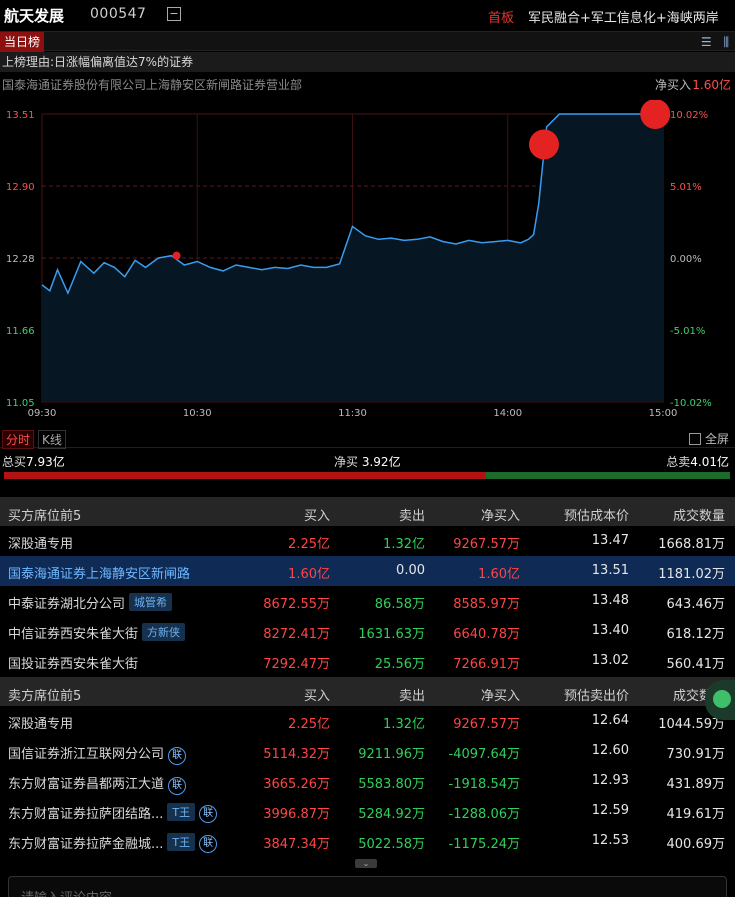 The width and height of the screenshot is (735, 897). I want to click on buy-header-col-2: 卖出, so click(411, 516).